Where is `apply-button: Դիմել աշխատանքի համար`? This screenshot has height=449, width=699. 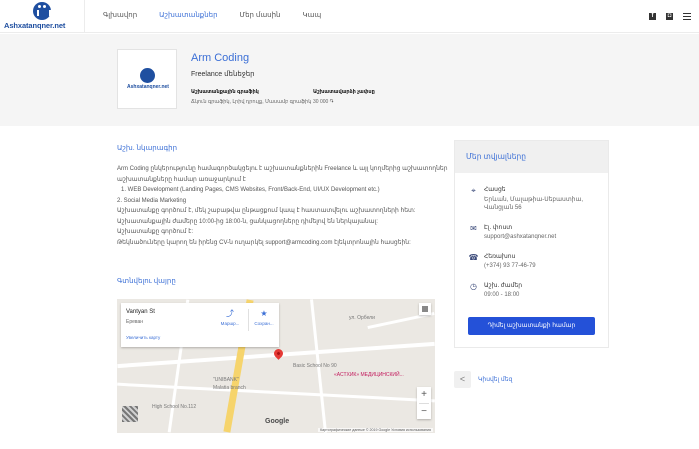
apply-button: Դիմել աշխատանքի համար is located at coordinates (531, 326).